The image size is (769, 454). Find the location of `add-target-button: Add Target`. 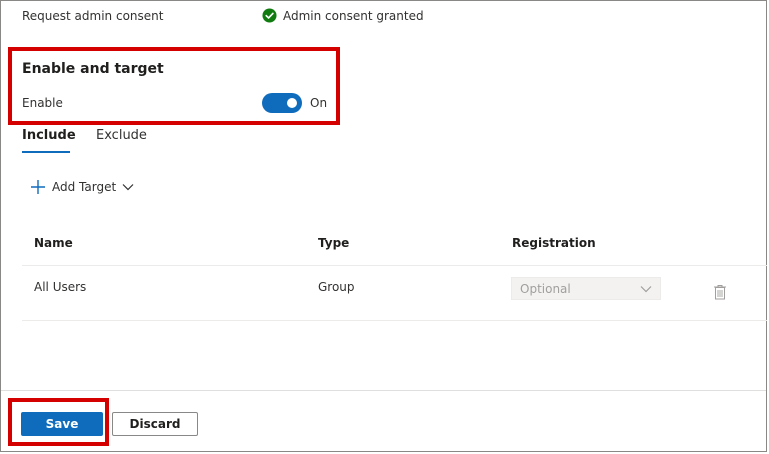

add-target-button: Add Target is located at coordinates (82, 187).